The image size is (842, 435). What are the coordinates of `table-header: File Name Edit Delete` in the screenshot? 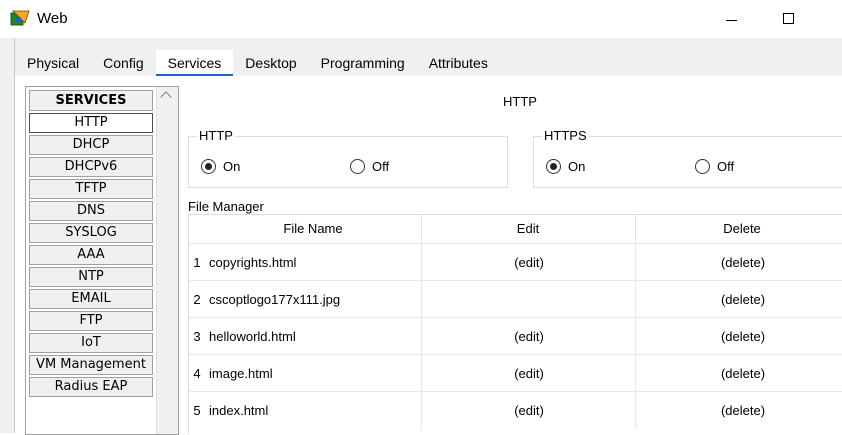 It's located at (515, 229).